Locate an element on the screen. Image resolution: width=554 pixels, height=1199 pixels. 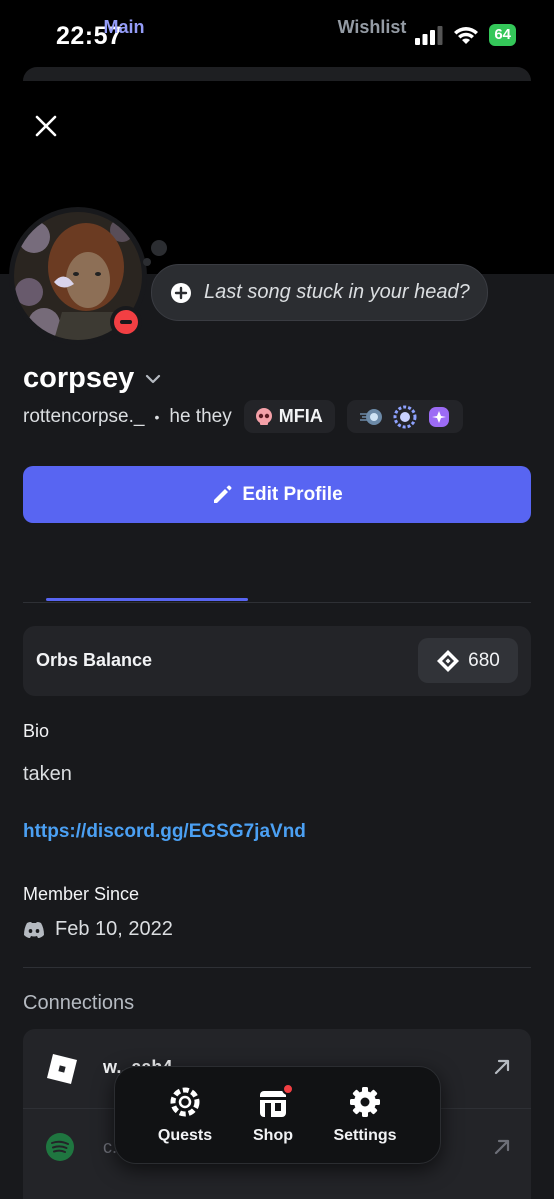
section-divider is located at coordinates (277, 967).